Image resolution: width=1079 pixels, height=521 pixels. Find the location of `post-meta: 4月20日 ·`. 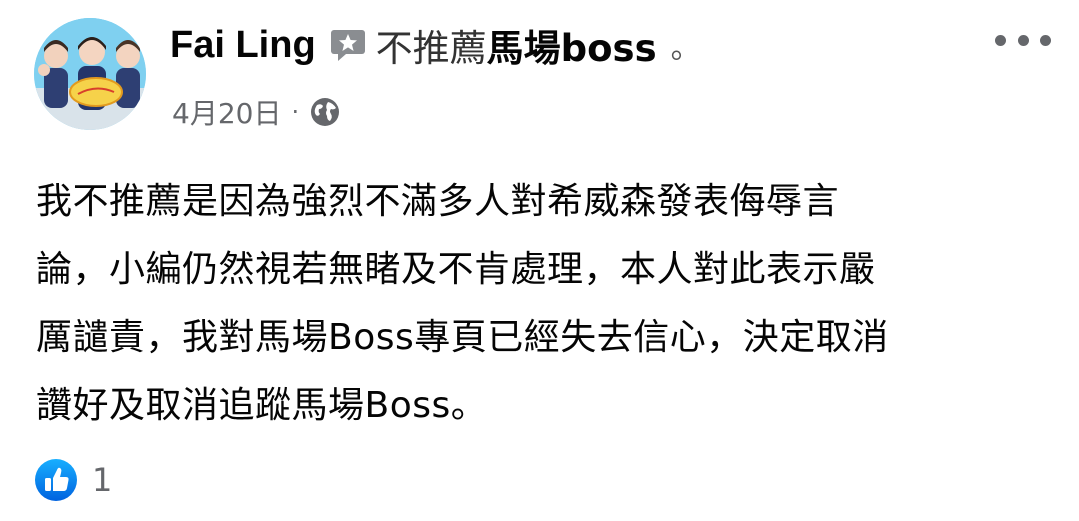

post-meta: 4月20日 · is located at coordinates (256, 112).